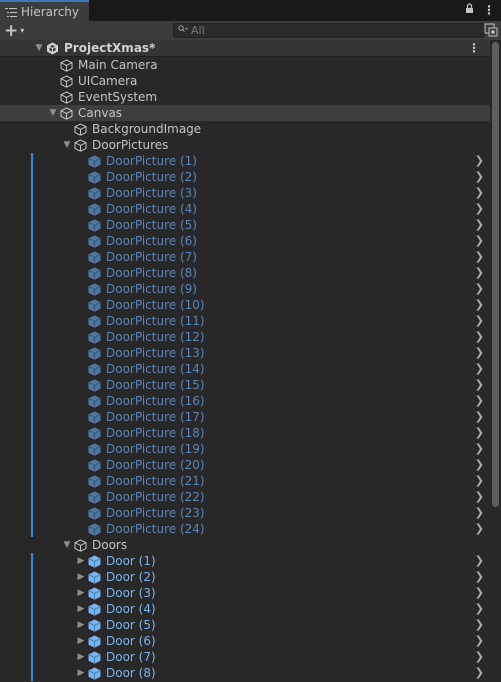  I want to click on tree-item: Main Camera, so click(245, 65).